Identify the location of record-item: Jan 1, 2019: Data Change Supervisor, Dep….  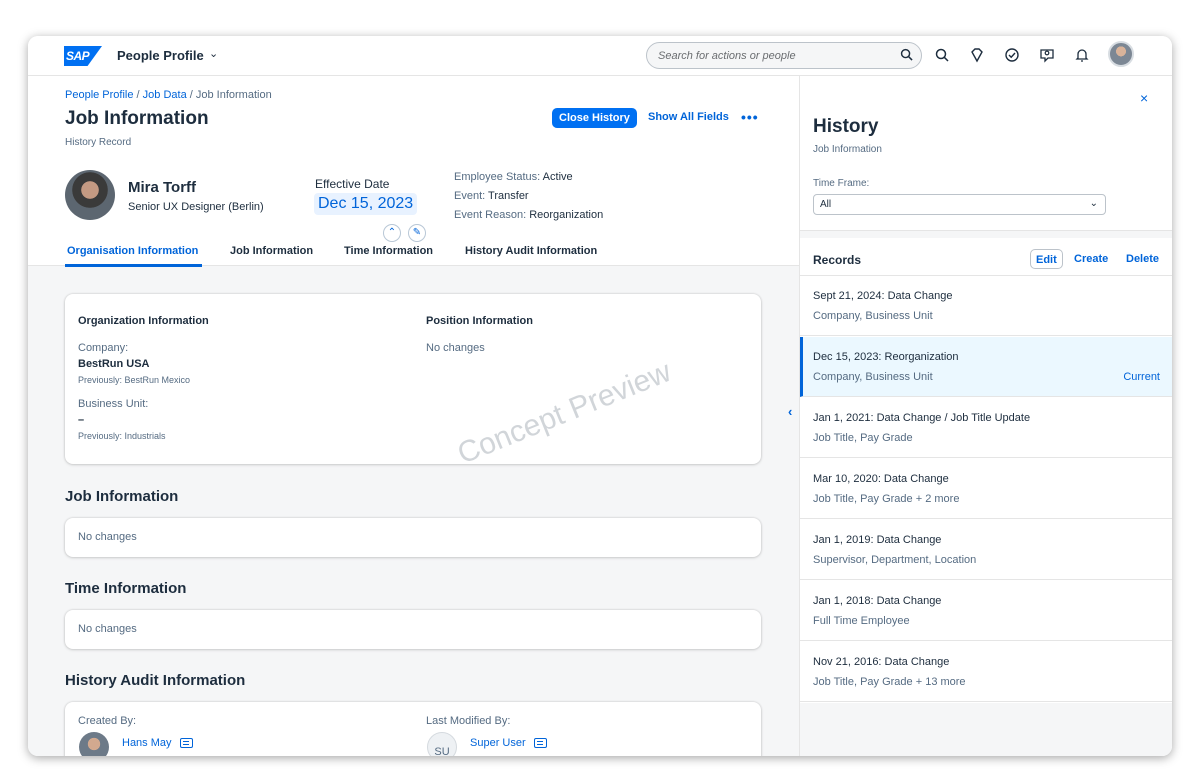
(986, 550).